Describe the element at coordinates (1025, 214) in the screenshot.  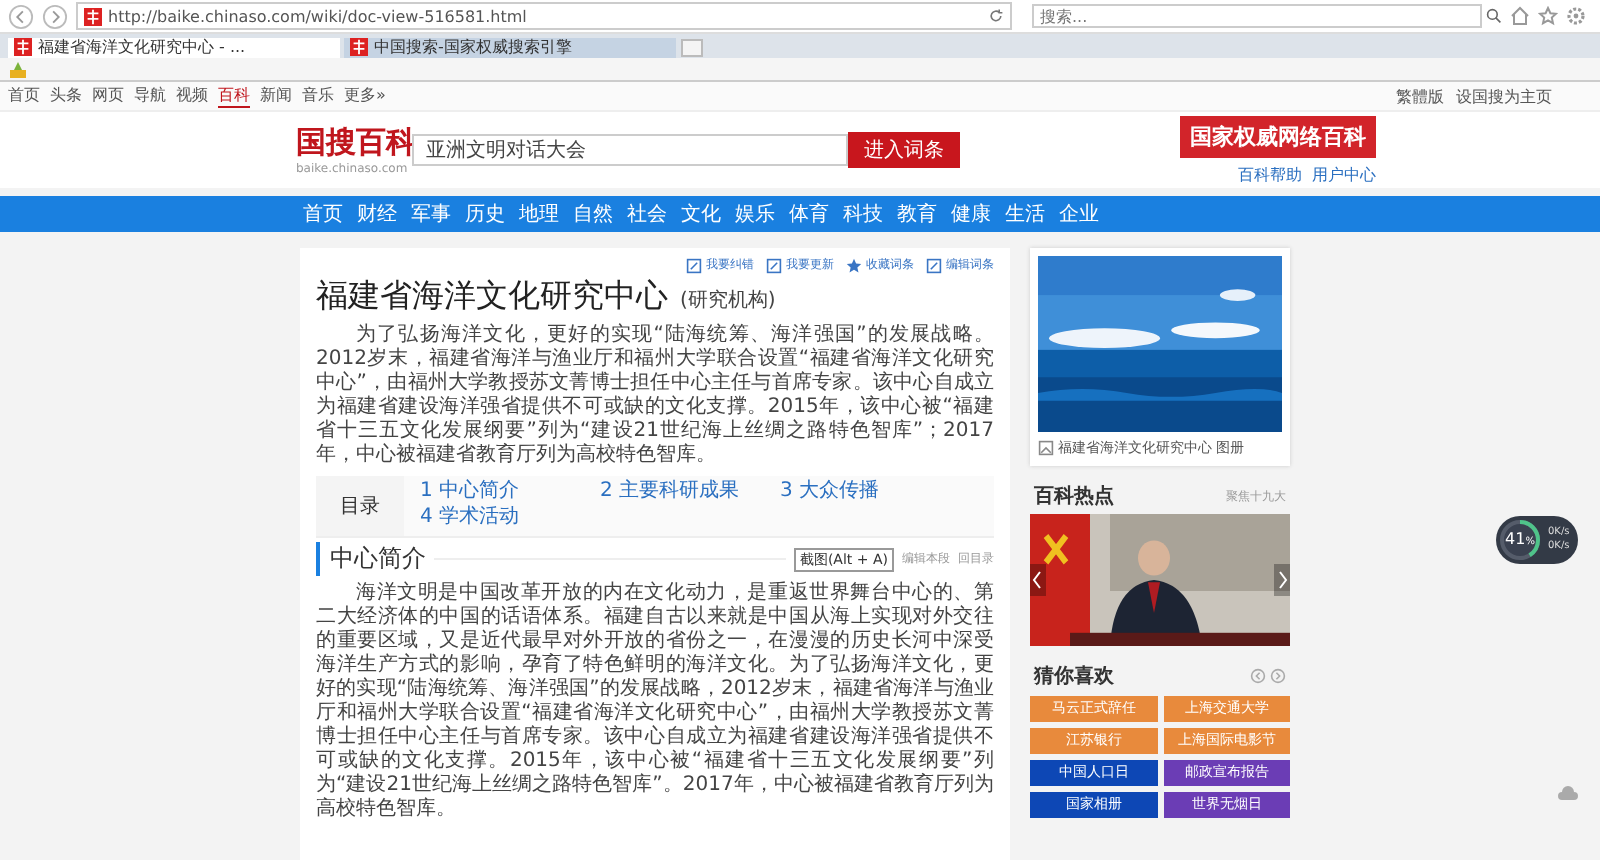
I see `category-link: 生活` at that location.